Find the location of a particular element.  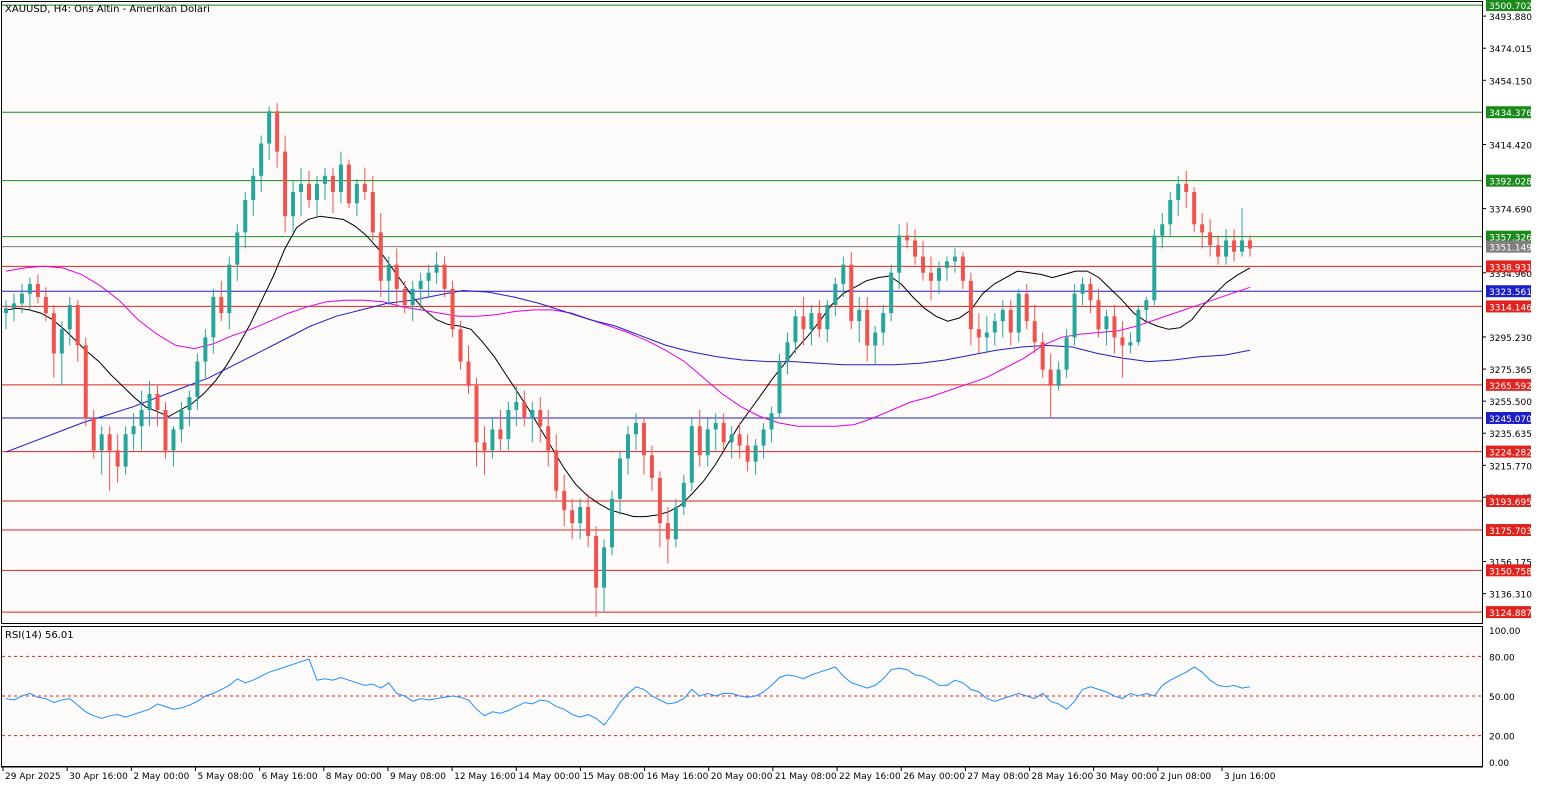

time-tick-label: 5 May 08:00 is located at coordinates (225, 777).